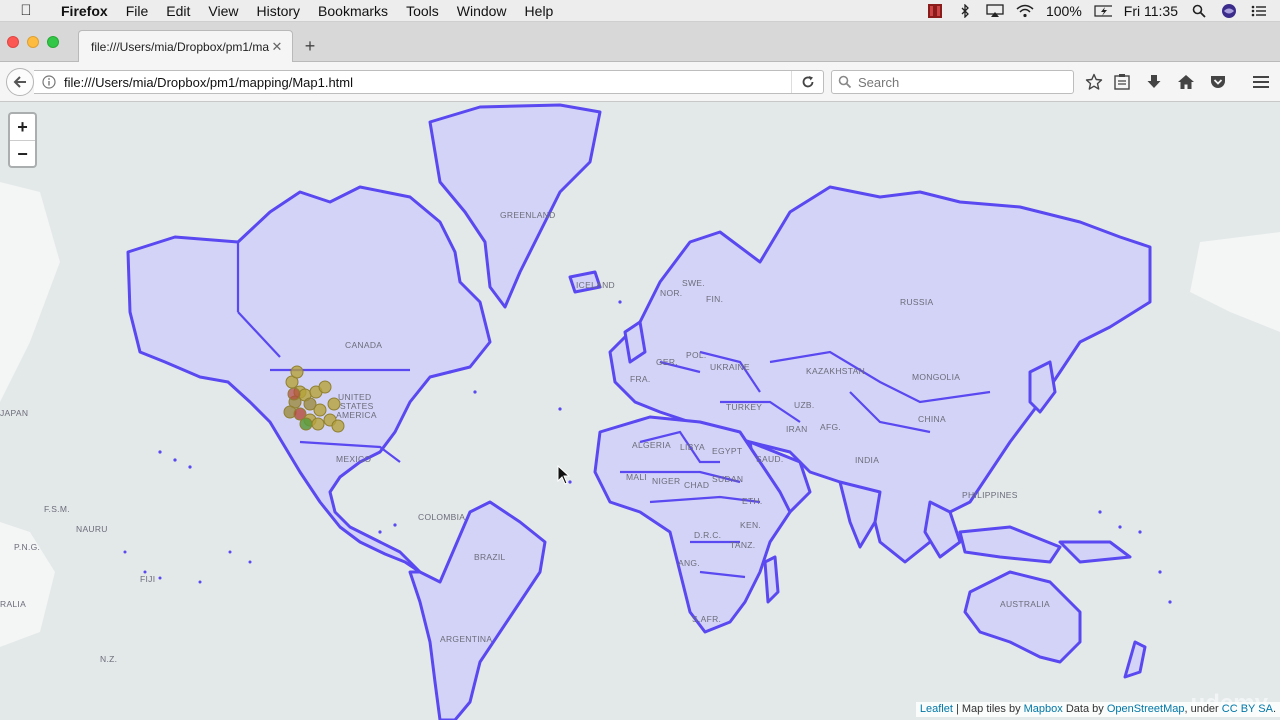  I want to click on menubar-clock: Fri 11:35, so click(1151, 11).